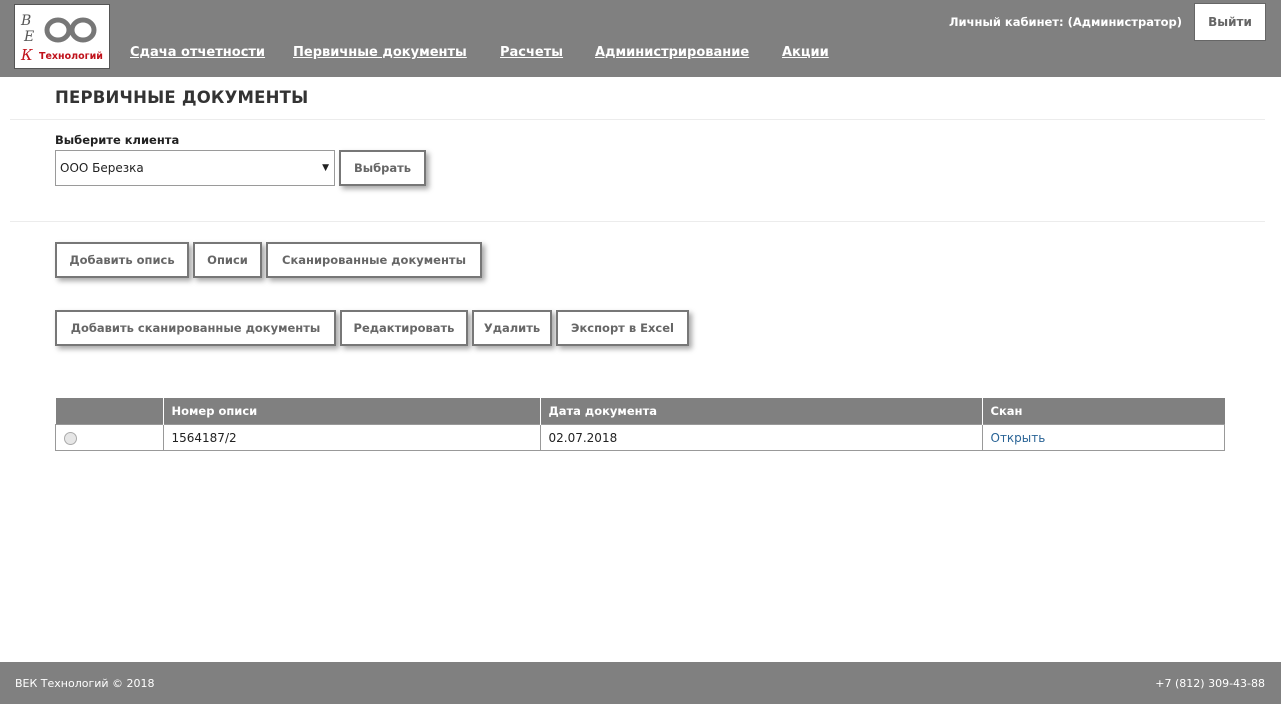  What do you see at coordinates (531, 52) in the screenshot?
I see `nav-calculations: Расчеты` at bounding box center [531, 52].